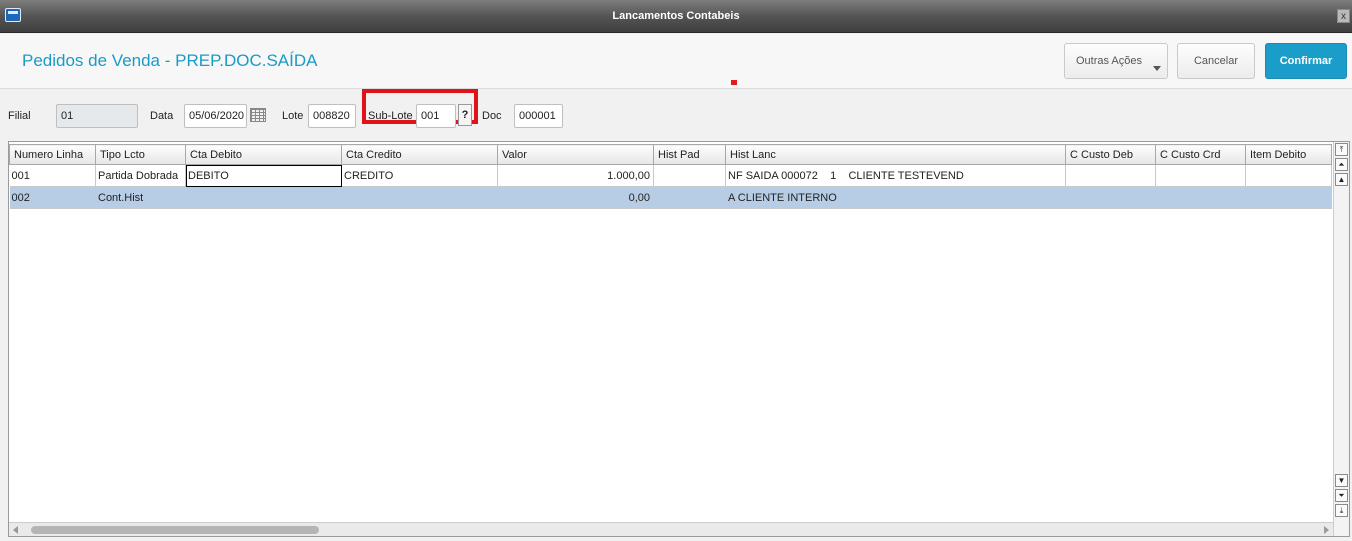 The image size is (1352, 541). I want to click on scroll-page-up-icon: ⏶, so click(1341, 164).